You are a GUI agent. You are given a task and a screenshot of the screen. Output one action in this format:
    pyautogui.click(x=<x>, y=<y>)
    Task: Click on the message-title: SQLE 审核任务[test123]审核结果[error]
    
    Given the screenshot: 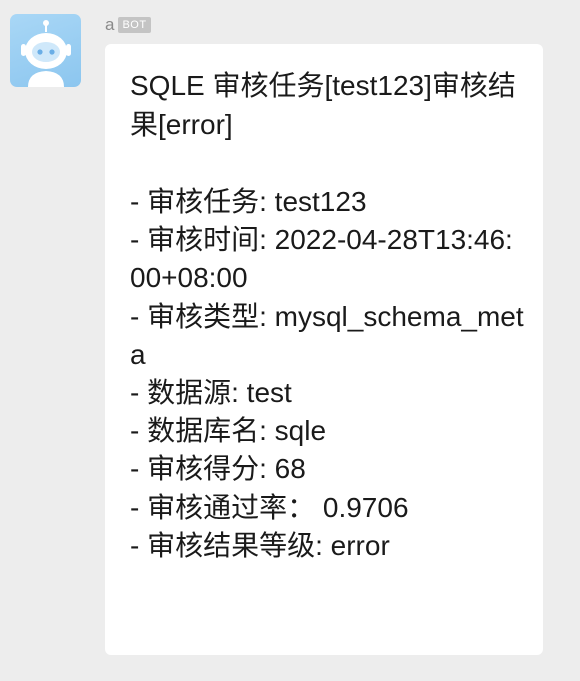 What is the action you would take?
    pyautogui.click(x=323, y=105)
    